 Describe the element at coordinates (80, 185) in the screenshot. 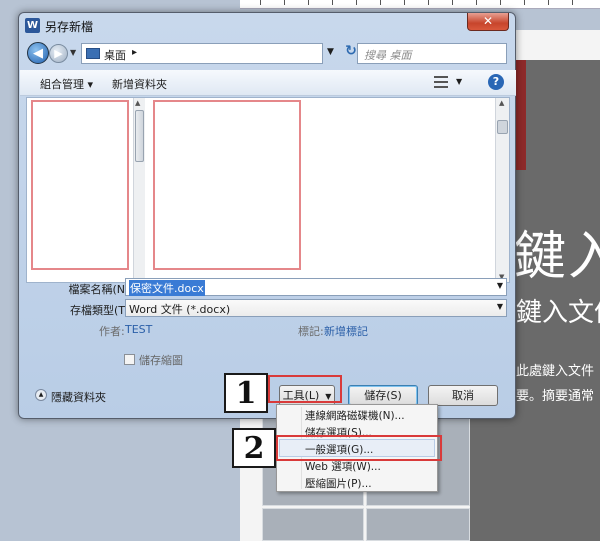

I see `navigation-pane` at that location.